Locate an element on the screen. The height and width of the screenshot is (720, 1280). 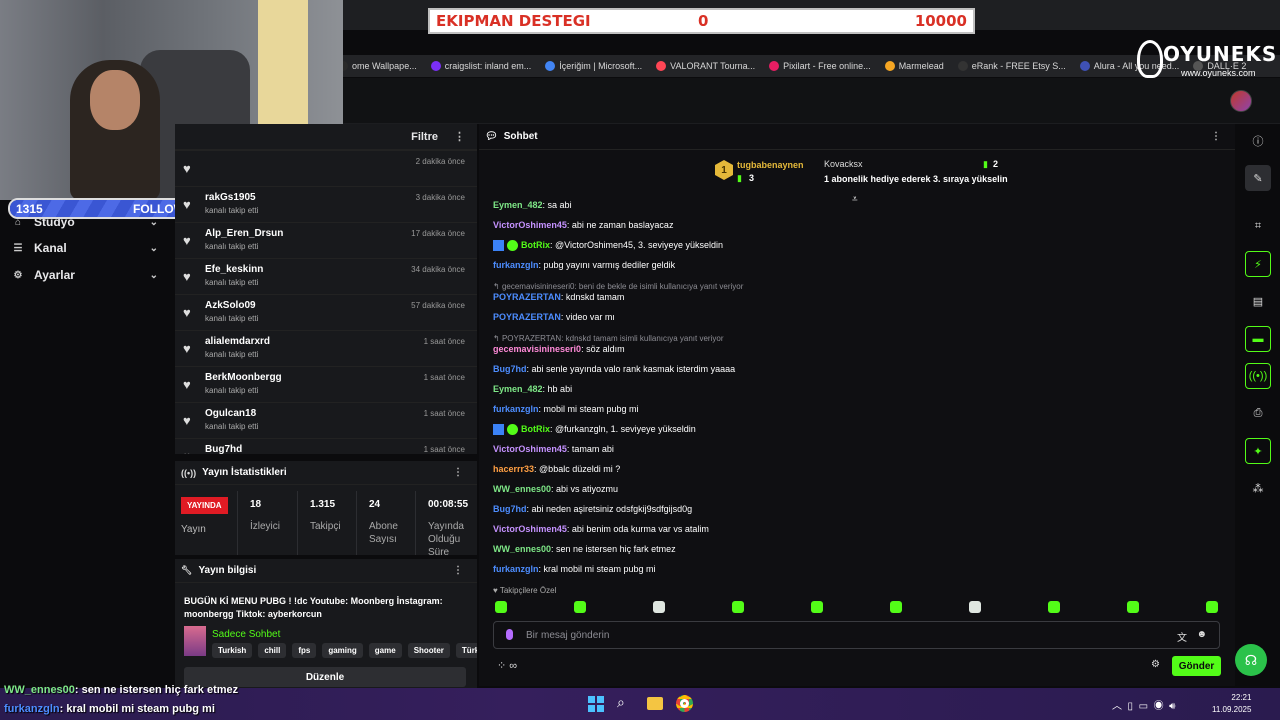
translate-icon: 文 is located at coordinates (1182, 636).